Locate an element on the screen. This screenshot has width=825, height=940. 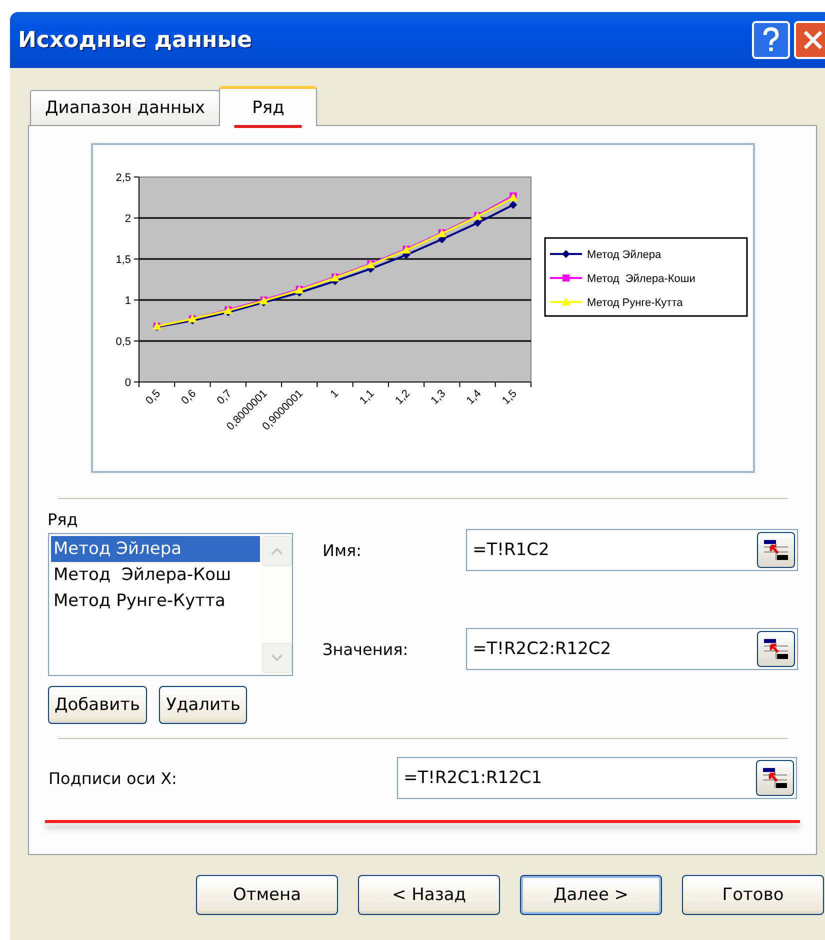
legend-label: Метод Эйлера-Коши is located at coordinates (640, 279).